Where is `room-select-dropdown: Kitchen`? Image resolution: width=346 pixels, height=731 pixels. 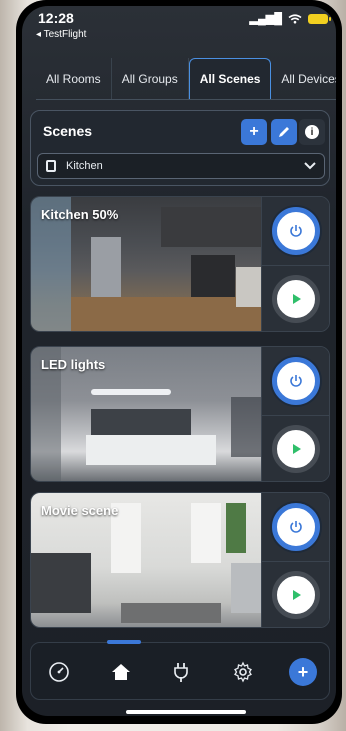
room-select-dropdown: Kitchen is located at coordinates (181, 166).